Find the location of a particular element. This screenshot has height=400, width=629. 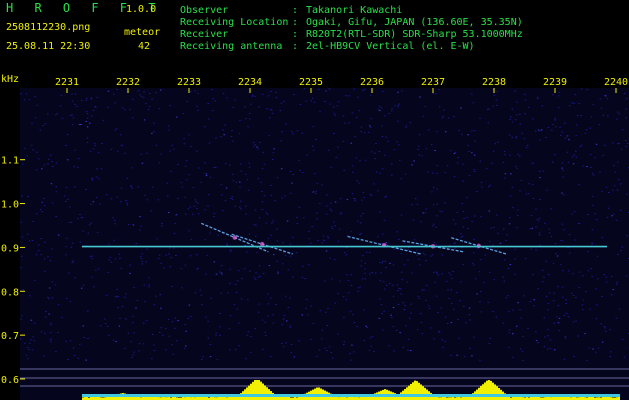

field-label-antenna: Receiving antenna is located at coordinates (231, 46).